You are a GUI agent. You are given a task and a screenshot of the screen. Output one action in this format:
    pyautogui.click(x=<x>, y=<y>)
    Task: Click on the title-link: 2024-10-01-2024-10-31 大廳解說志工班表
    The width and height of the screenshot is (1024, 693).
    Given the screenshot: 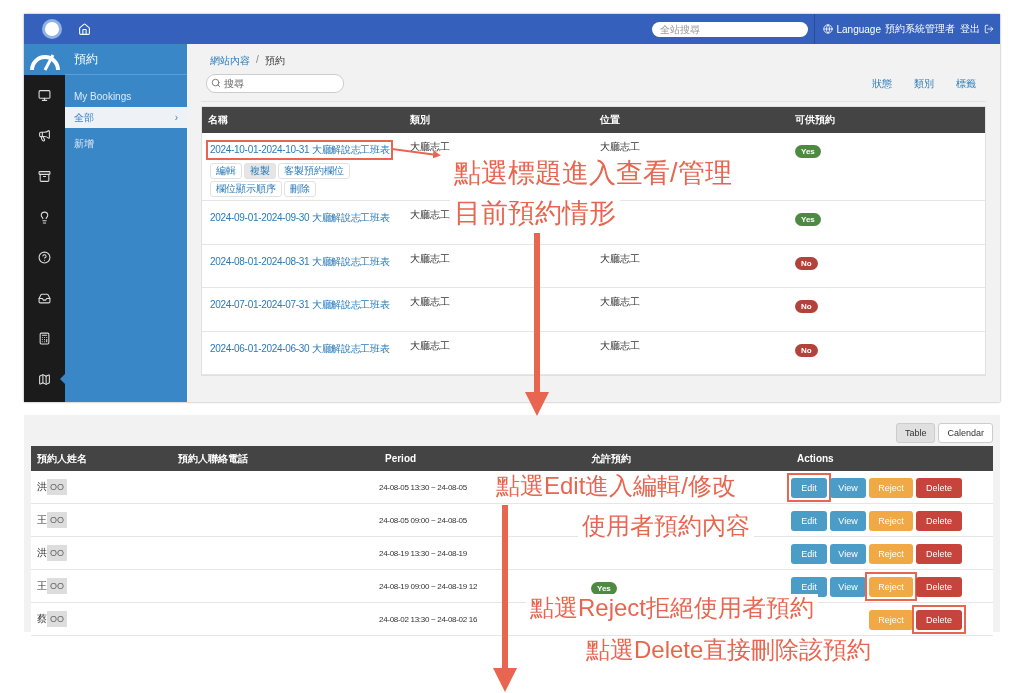 What is the action you would take?
    pyautogui.click(x=300, y=150)
    